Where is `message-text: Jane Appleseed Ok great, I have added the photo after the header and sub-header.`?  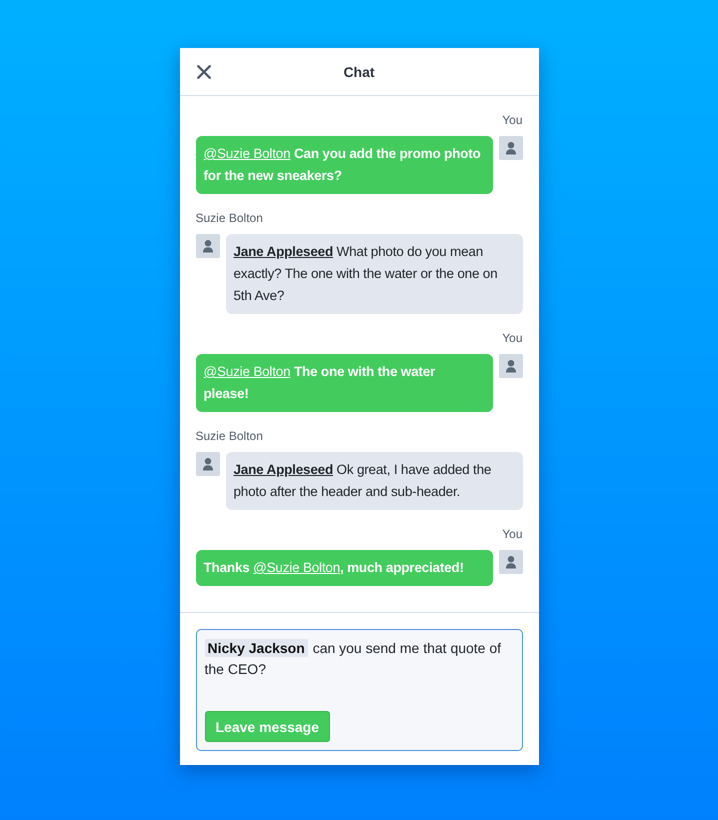
message-text: Jane Appleseed Ok great, I have added the photo after the header and sub-header. is located at coordinates (363, 480).